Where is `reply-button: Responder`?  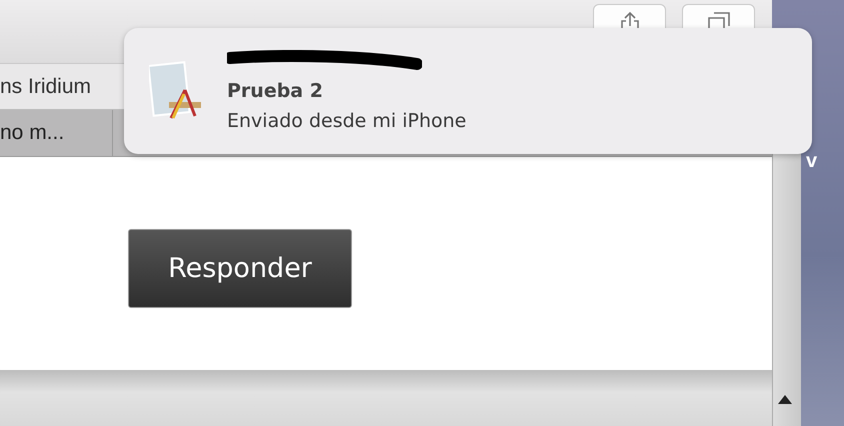
reply-button: Responder is located at coordinates (240, 268).